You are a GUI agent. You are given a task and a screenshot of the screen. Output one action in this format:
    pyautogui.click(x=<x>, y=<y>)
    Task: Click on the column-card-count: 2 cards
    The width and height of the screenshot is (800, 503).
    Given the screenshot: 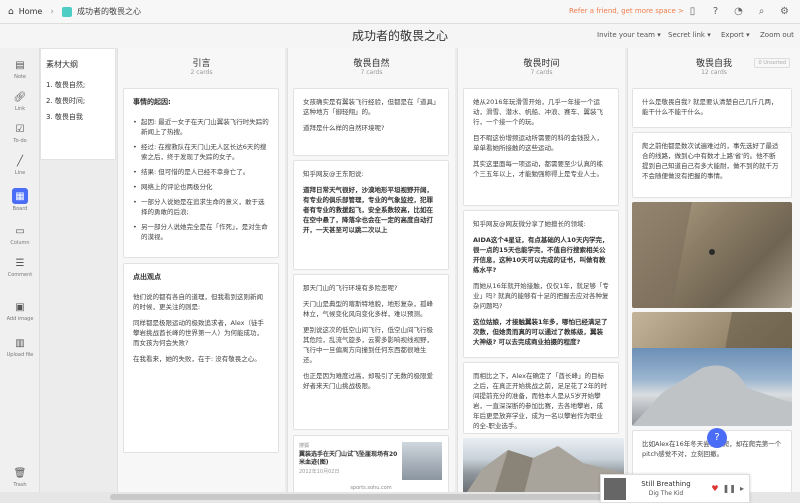 What is the action you would take?
    pyautogui.click(x=201, y=72)
    